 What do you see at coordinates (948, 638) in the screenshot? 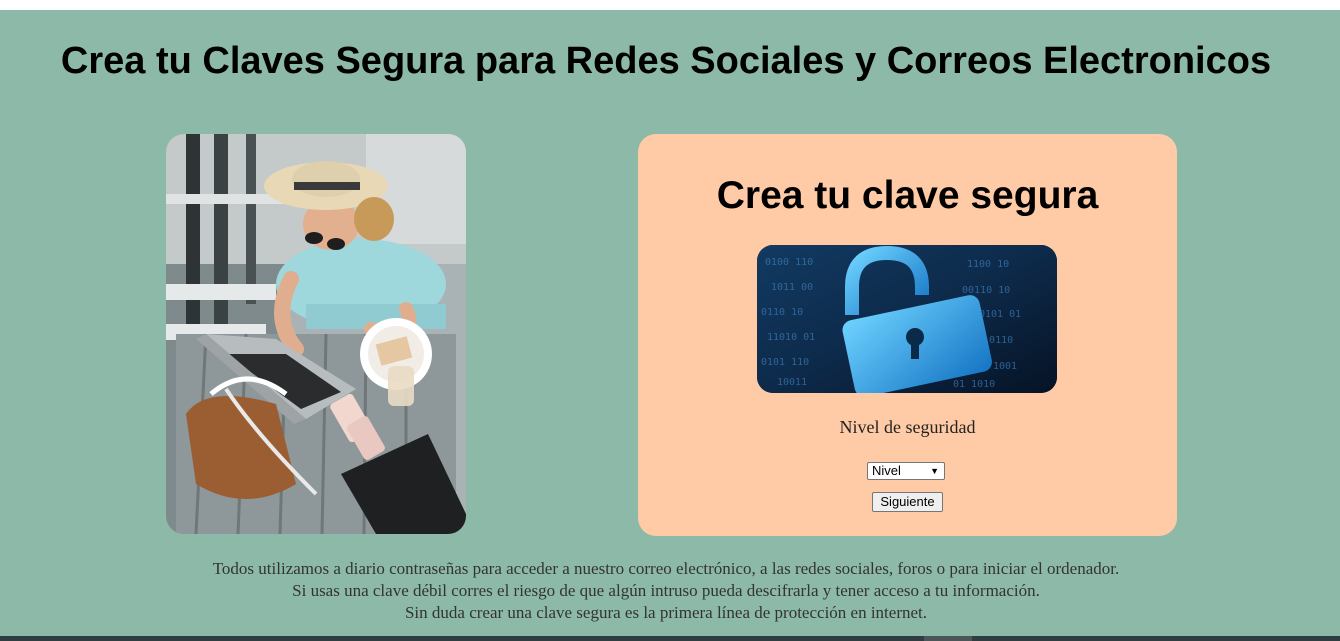
I see `scrollbar-thumb` at bounding box center [948, 638].